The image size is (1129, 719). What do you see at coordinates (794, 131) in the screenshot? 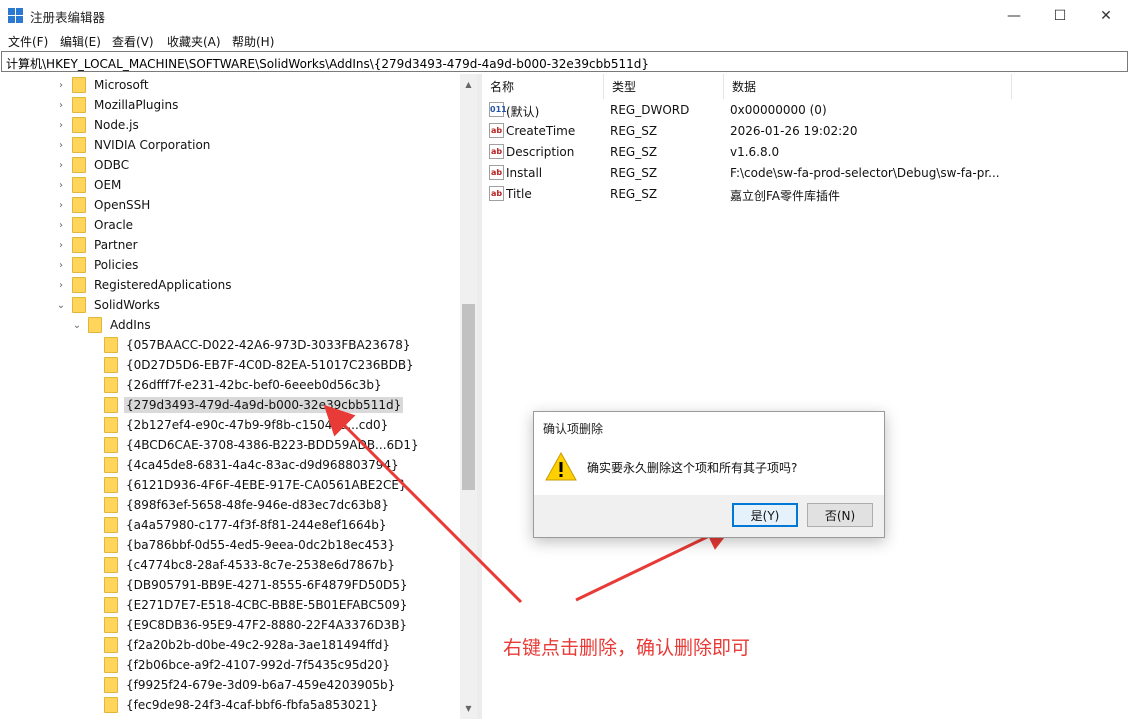
I see `value-data: 2026-01-26 19:02:20` at bounding box center [794, 131].